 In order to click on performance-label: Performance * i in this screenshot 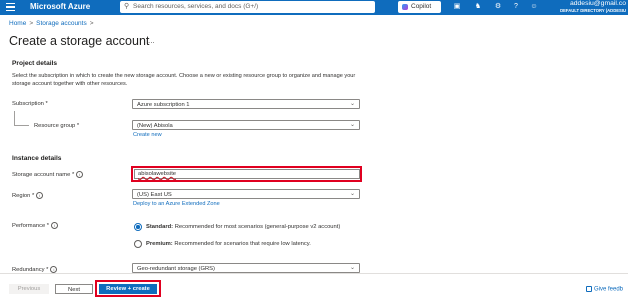, I will do `click(35, 226)`.